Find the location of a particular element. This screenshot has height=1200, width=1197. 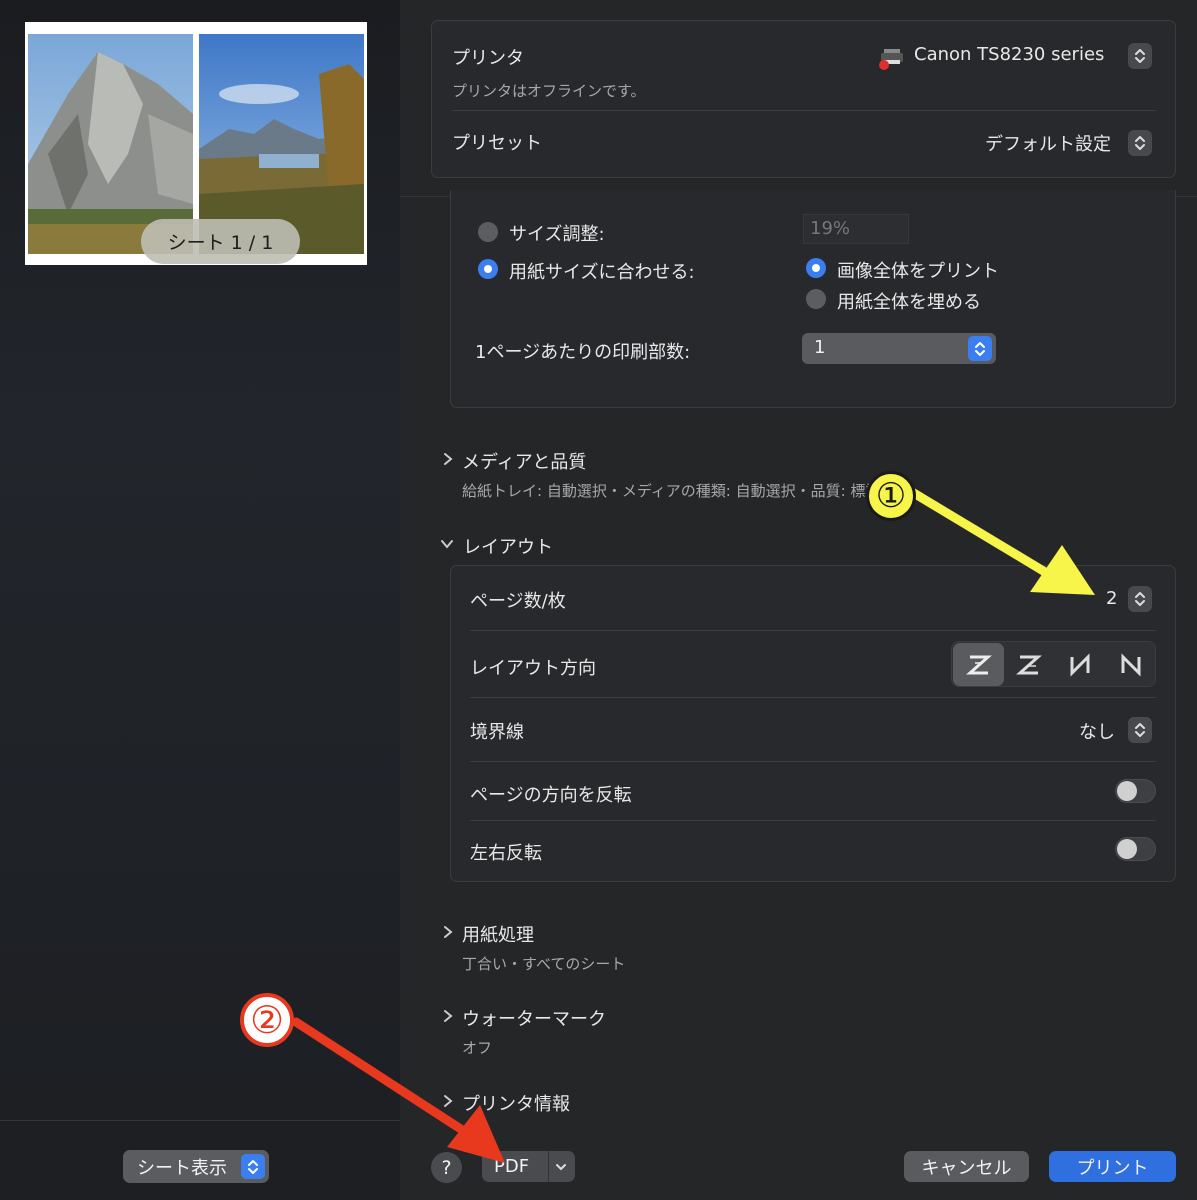

border-value: なし is located at coordinates (1097, 731).